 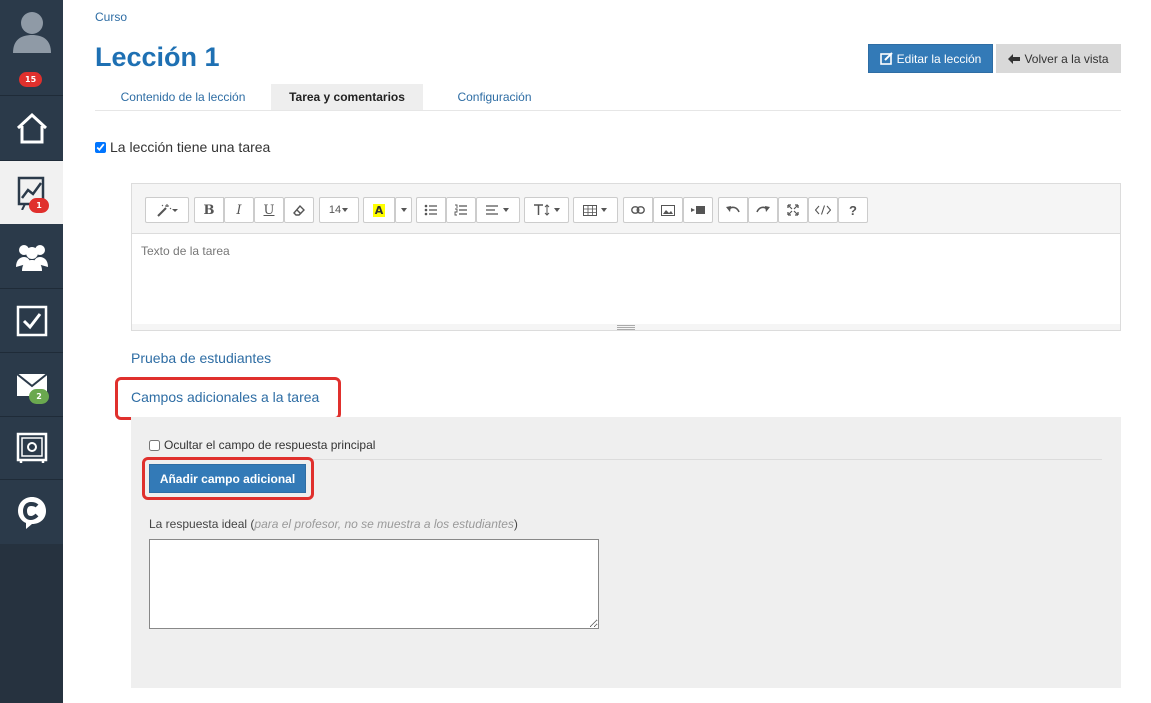 I want to click on fullscreen-icon, so click(x=793, y=210).